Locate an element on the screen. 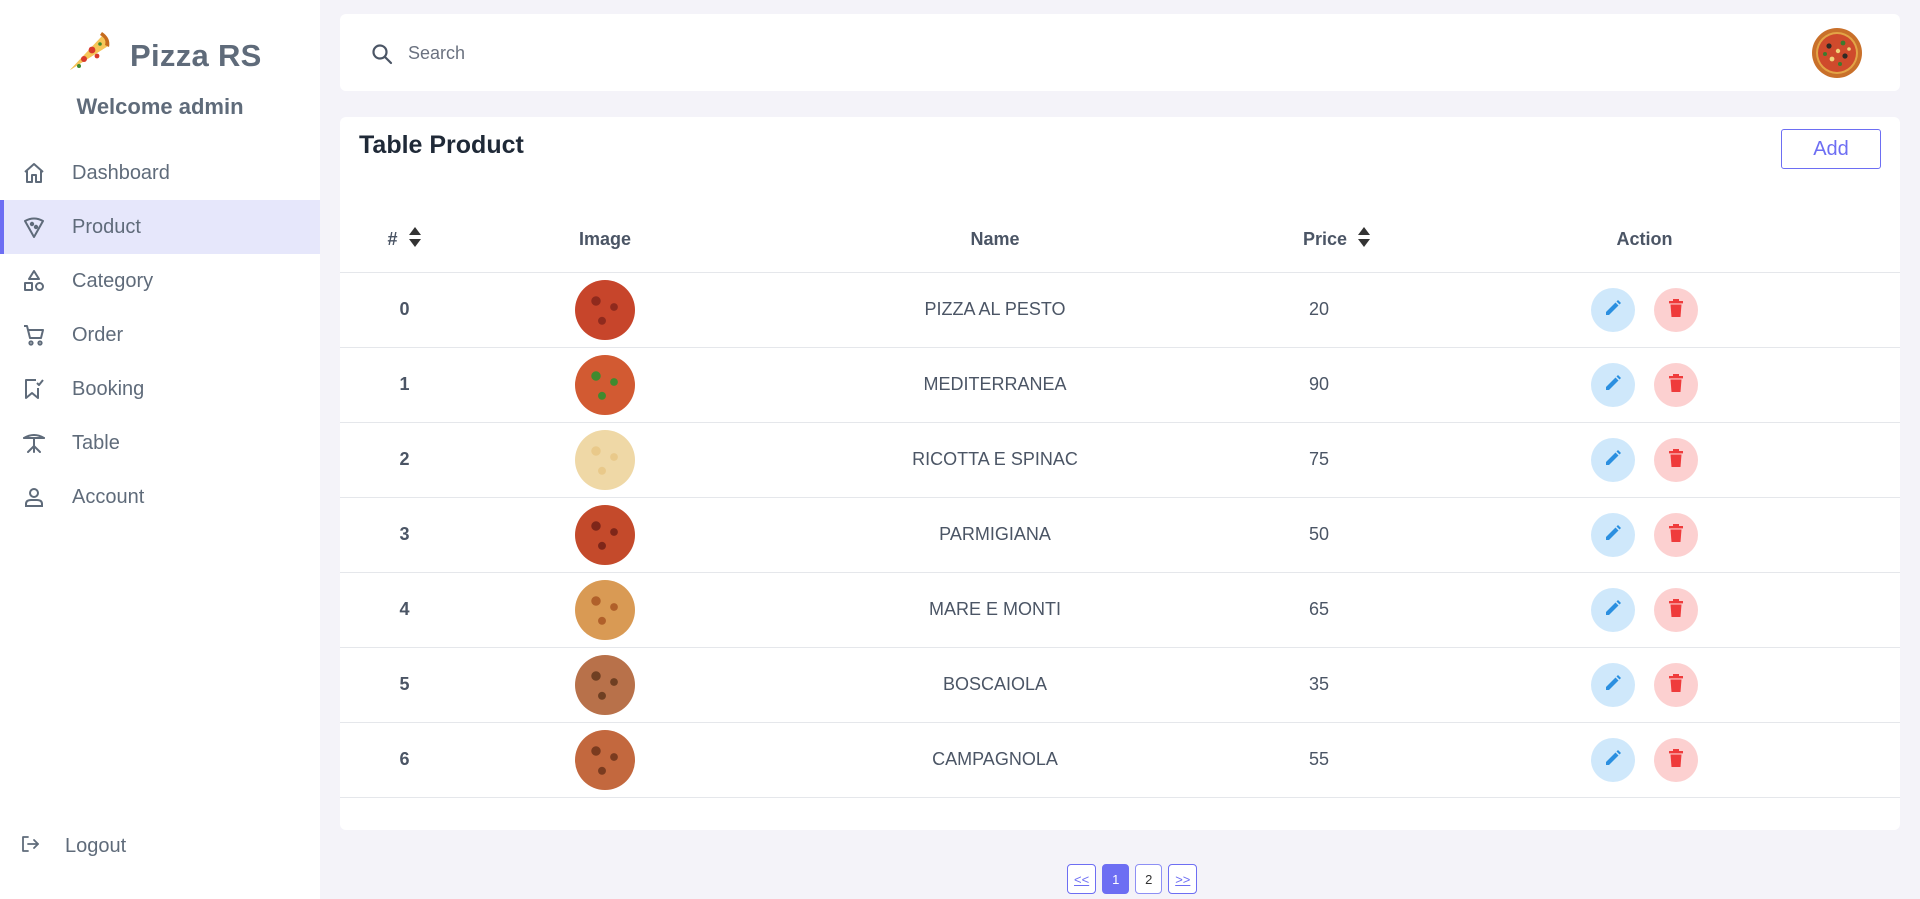 The height and width of the screenshot is (899, 1920). column-header-action: Action is located at coordinates (1644, 239).